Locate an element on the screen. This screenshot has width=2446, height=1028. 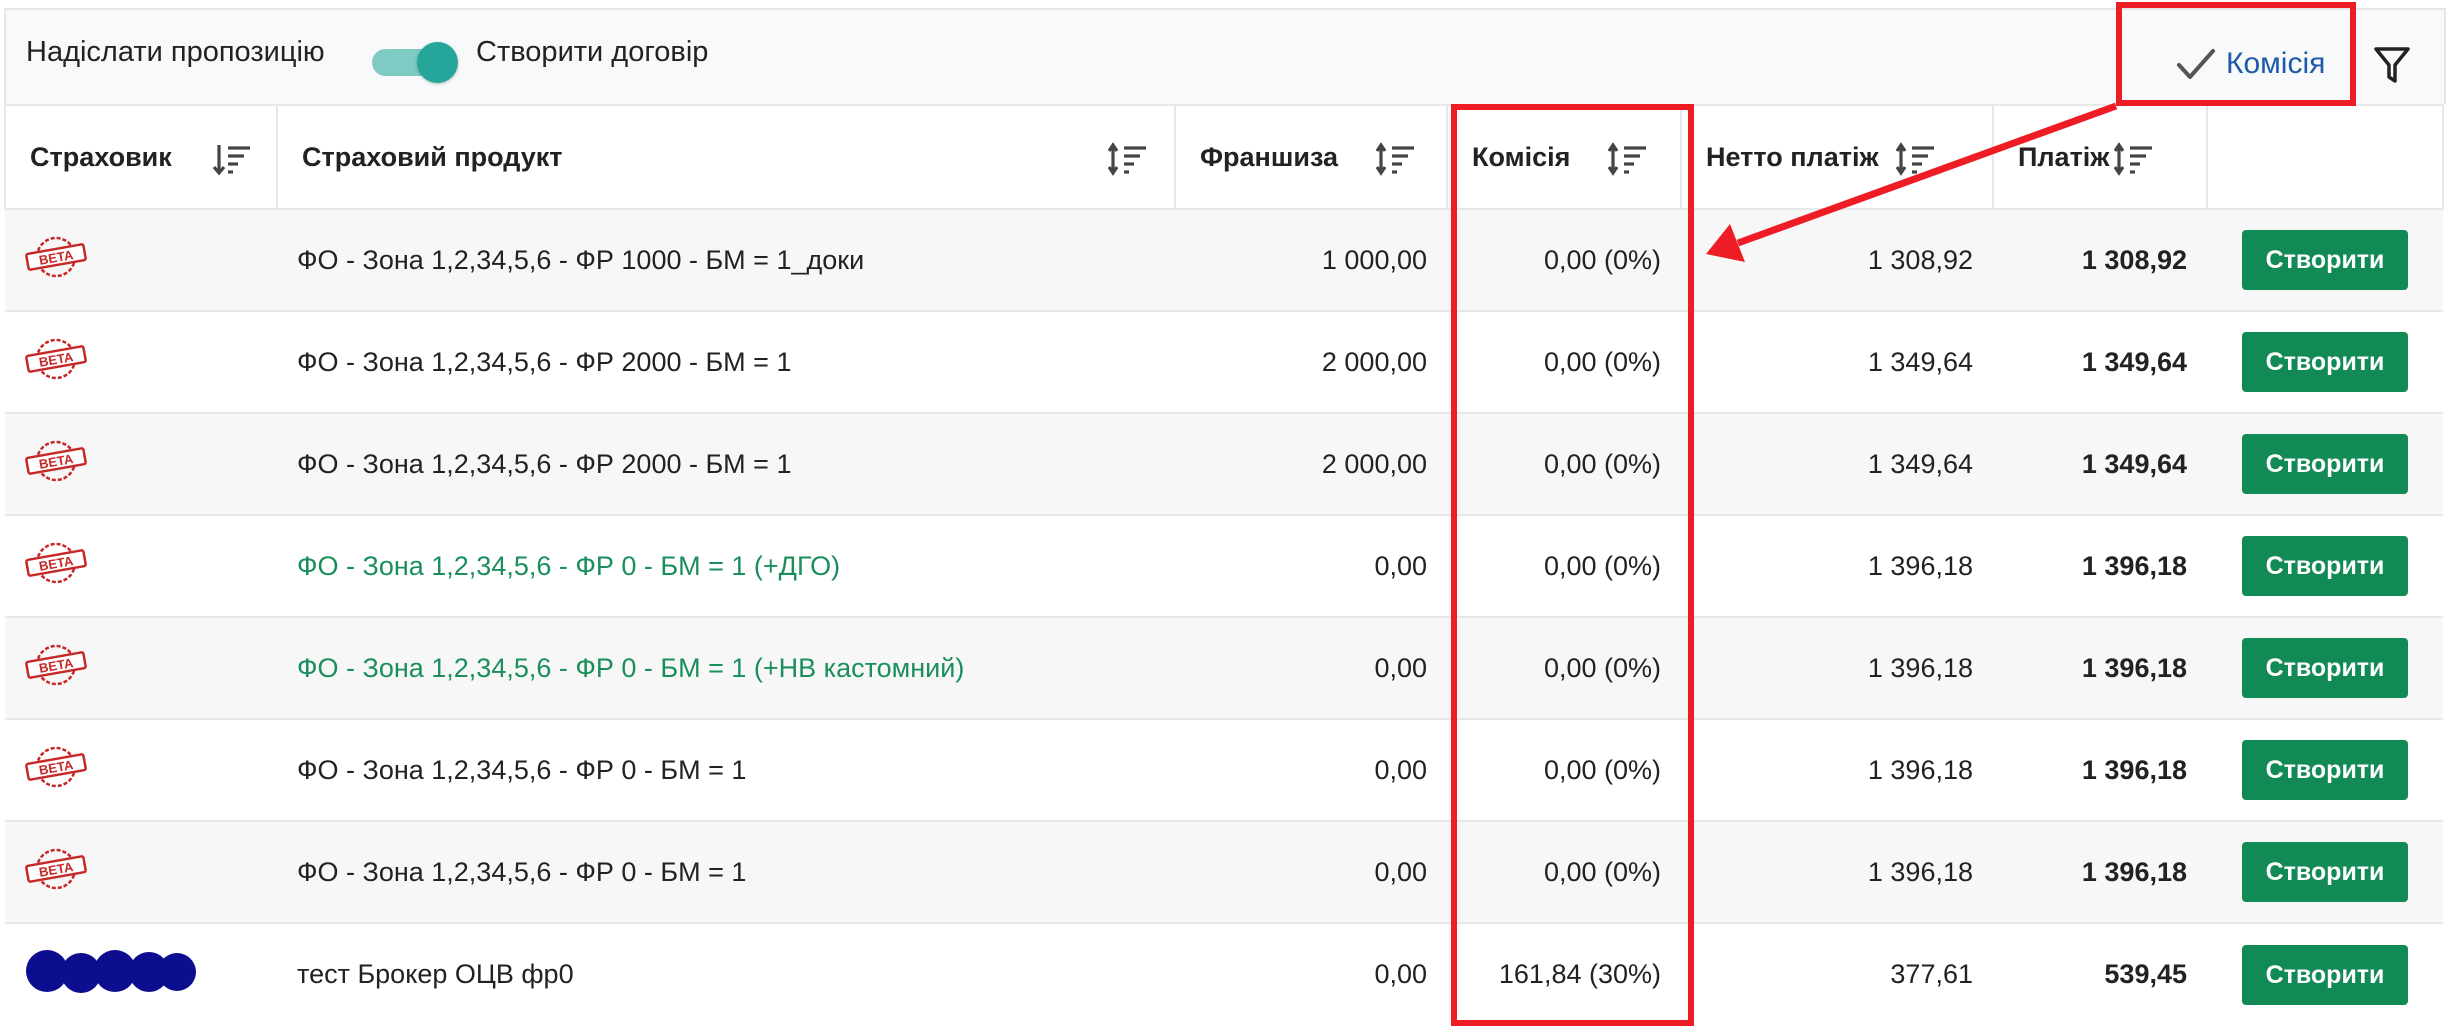
col-header-label: Франшиза is located at coordinates (1269, 156).